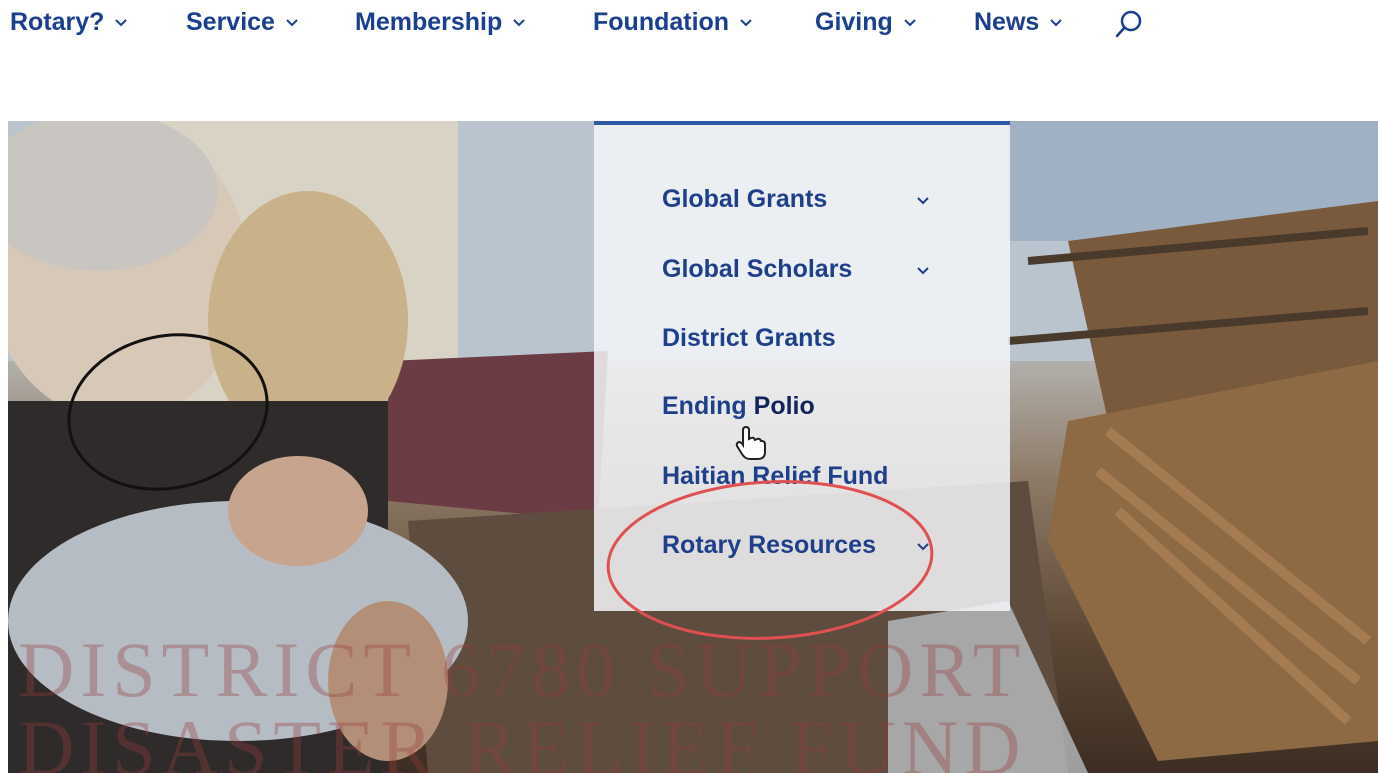 The width and height of the screenshot is (1378, 773). I want to click on nav-item-rotary: Rotary?, so click(69, 22).